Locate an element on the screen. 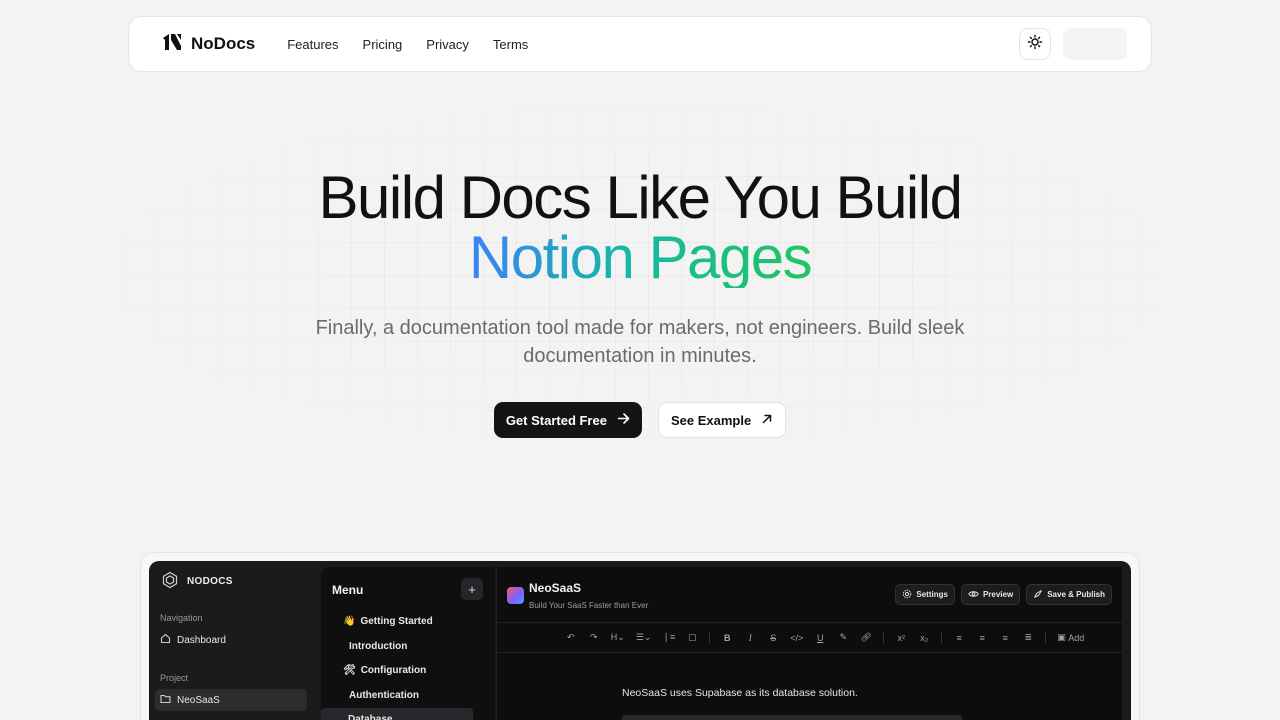 This screenshot has height=720, width=1280. heading-dropdown-icon: H⌄ is located at coordinates (618, 638).